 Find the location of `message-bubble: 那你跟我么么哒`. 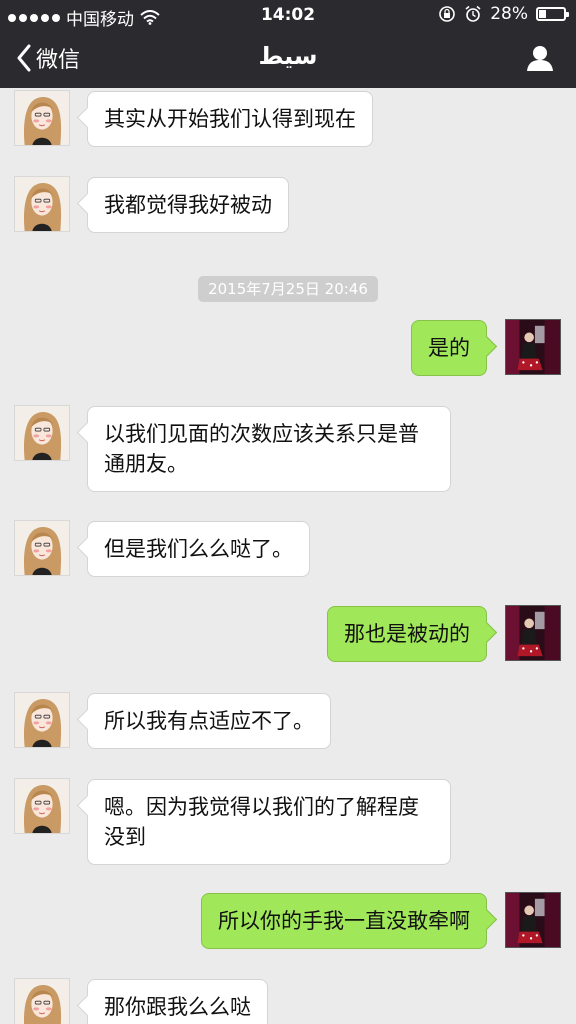

message-bubble: 那你跟我么么哒 is located at coordinates (177, 1001).